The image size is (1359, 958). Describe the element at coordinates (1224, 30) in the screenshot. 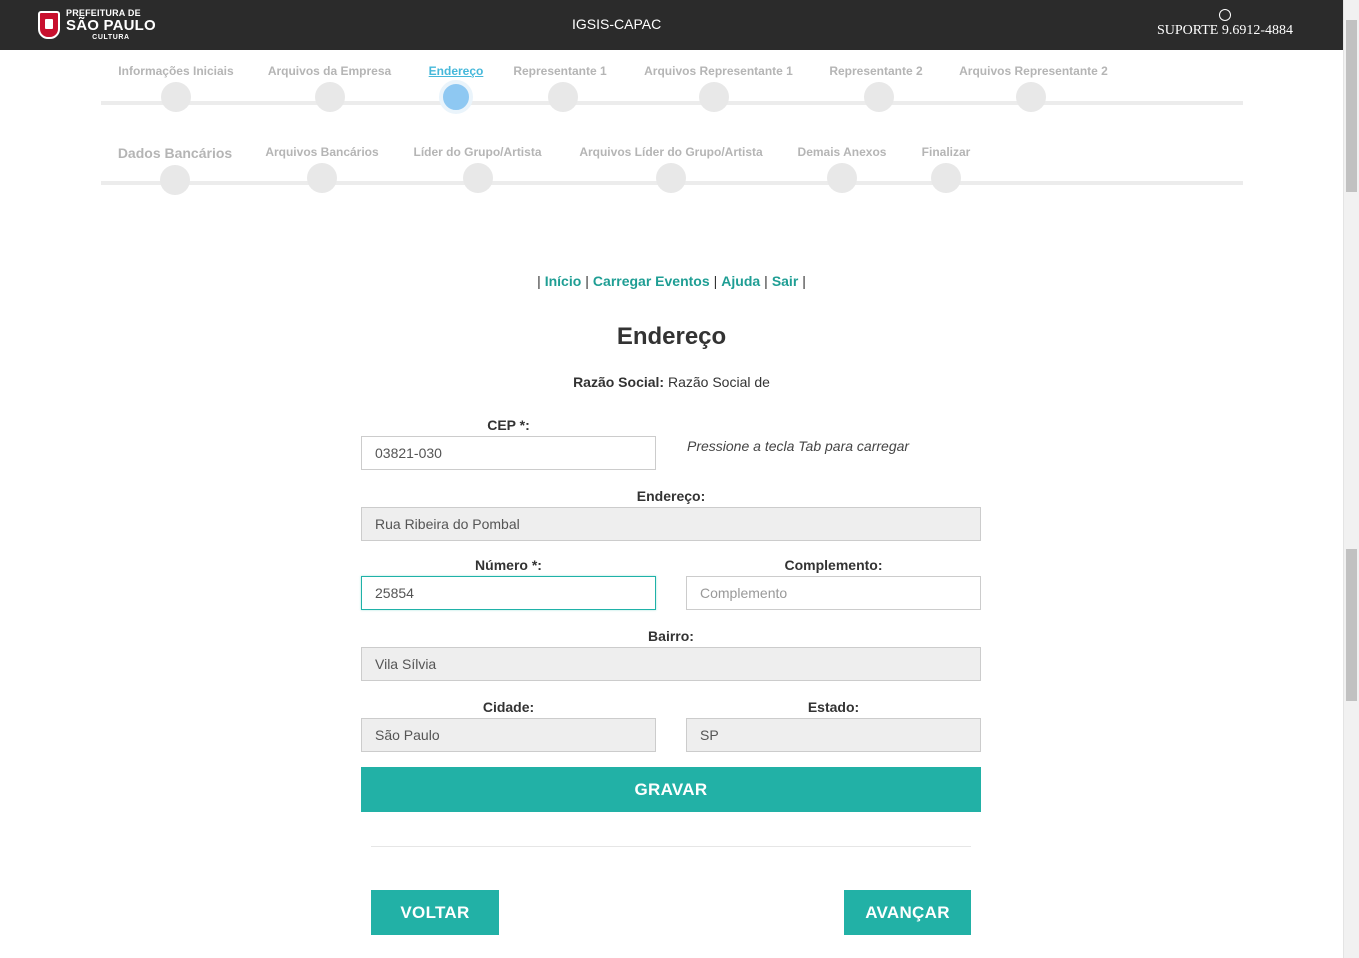

I see `support-phone: SUPORTE 9.6912-4884` at that location.